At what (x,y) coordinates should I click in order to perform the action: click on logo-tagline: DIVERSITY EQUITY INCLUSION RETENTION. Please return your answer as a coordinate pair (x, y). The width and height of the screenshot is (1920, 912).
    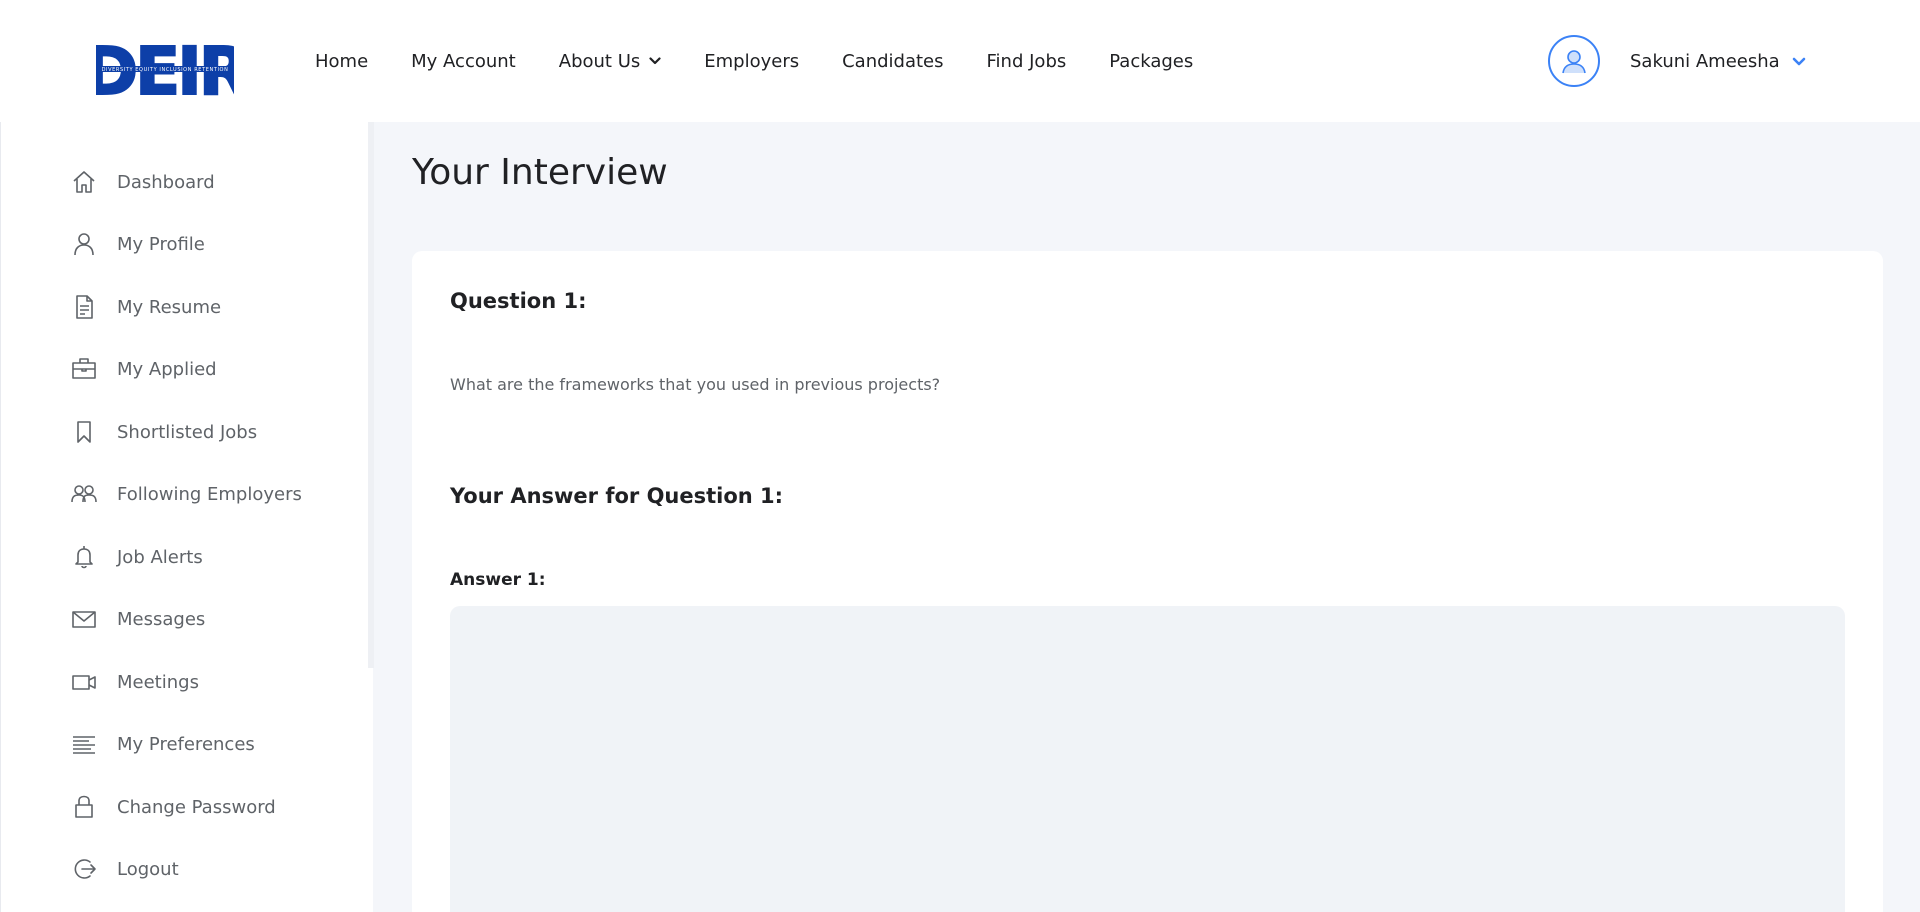
    Looking at the image, I should click on (165, 70).